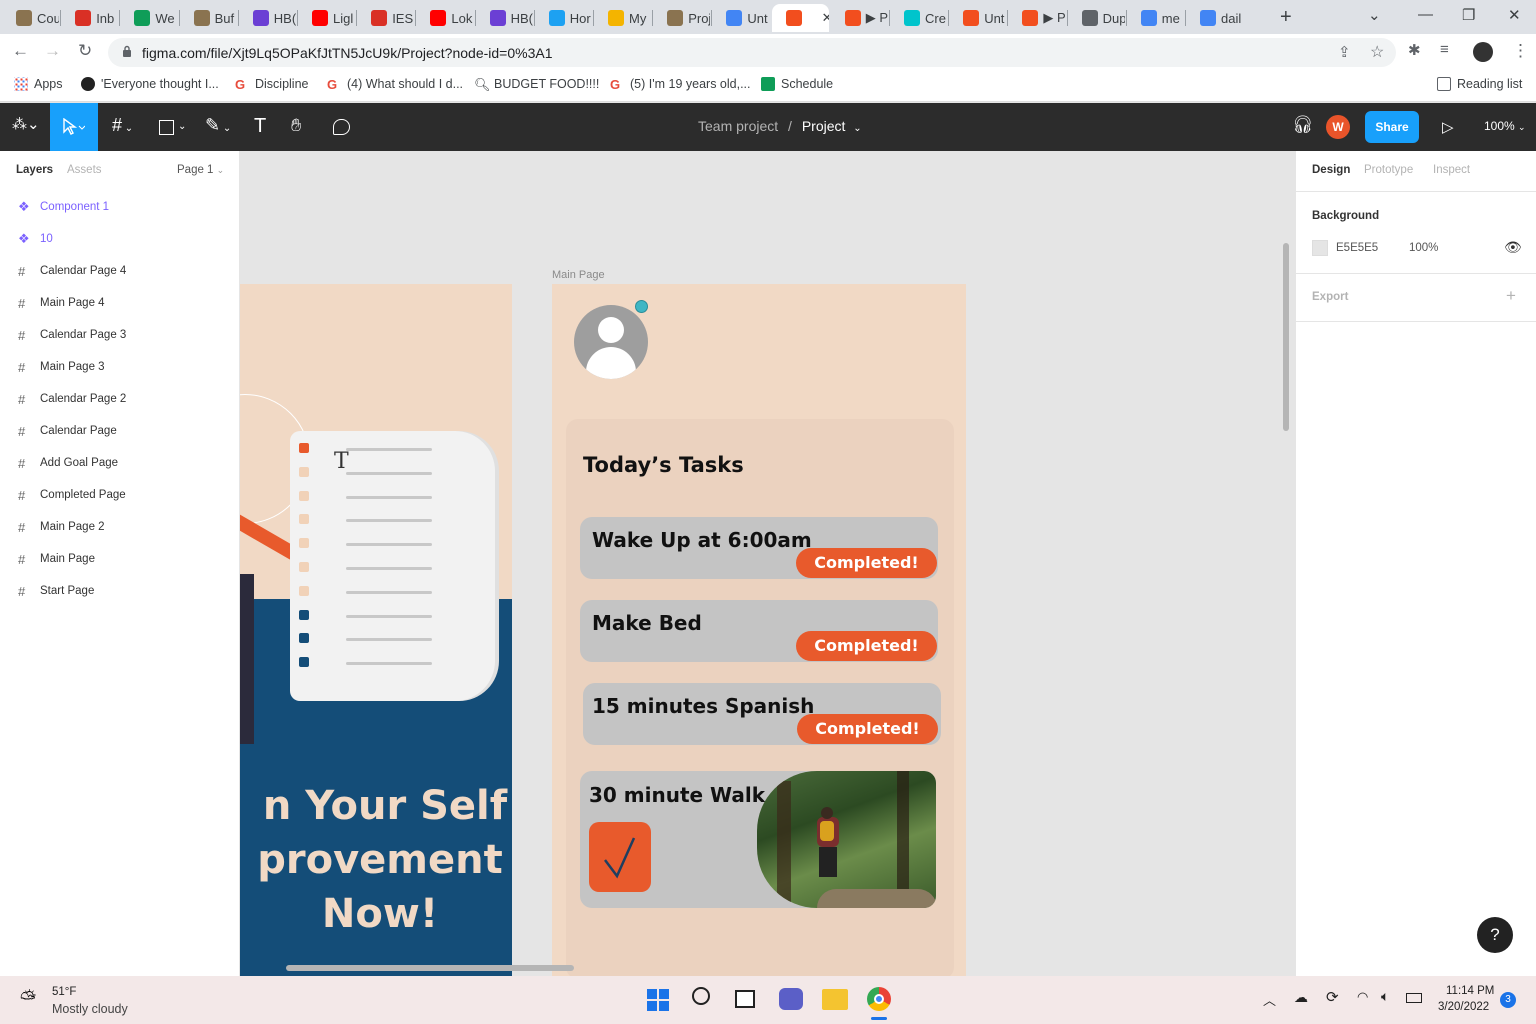 The width and height of the screenshot is (1536, 1024). Describe the element at coordinates (272, 84) in the screenshot. I see `bookmark-item: G Discipline` at that location.